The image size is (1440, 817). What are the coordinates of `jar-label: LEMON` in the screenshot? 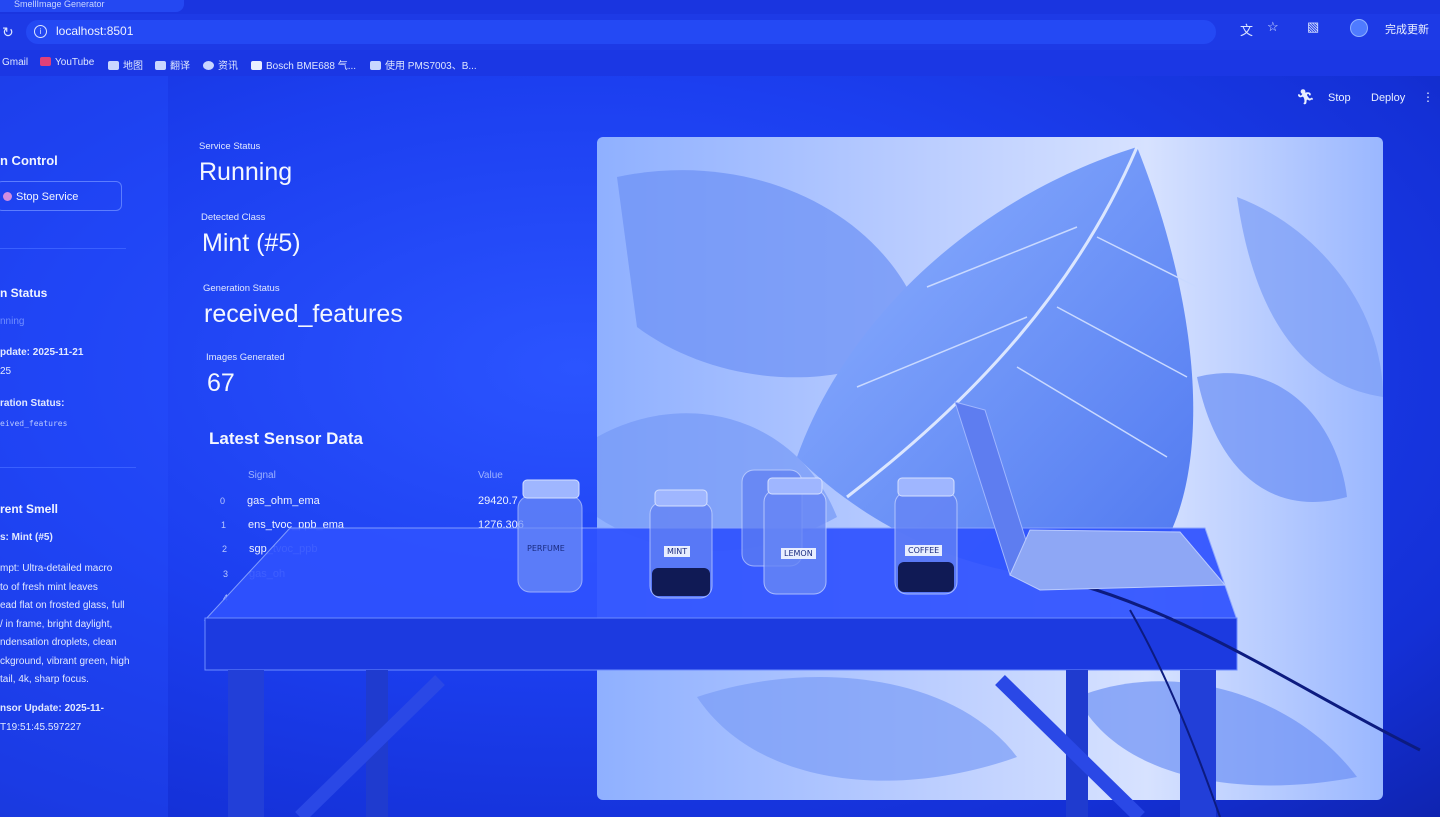 It's located at (798, 553).